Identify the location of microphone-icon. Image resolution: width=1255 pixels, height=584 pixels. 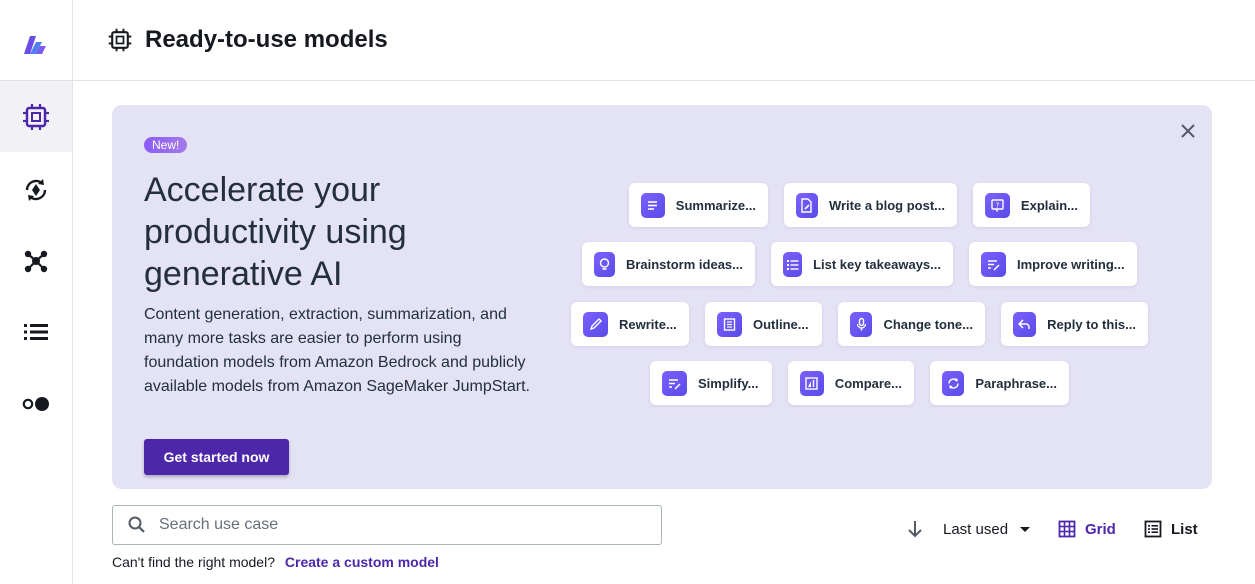
(861, 324).